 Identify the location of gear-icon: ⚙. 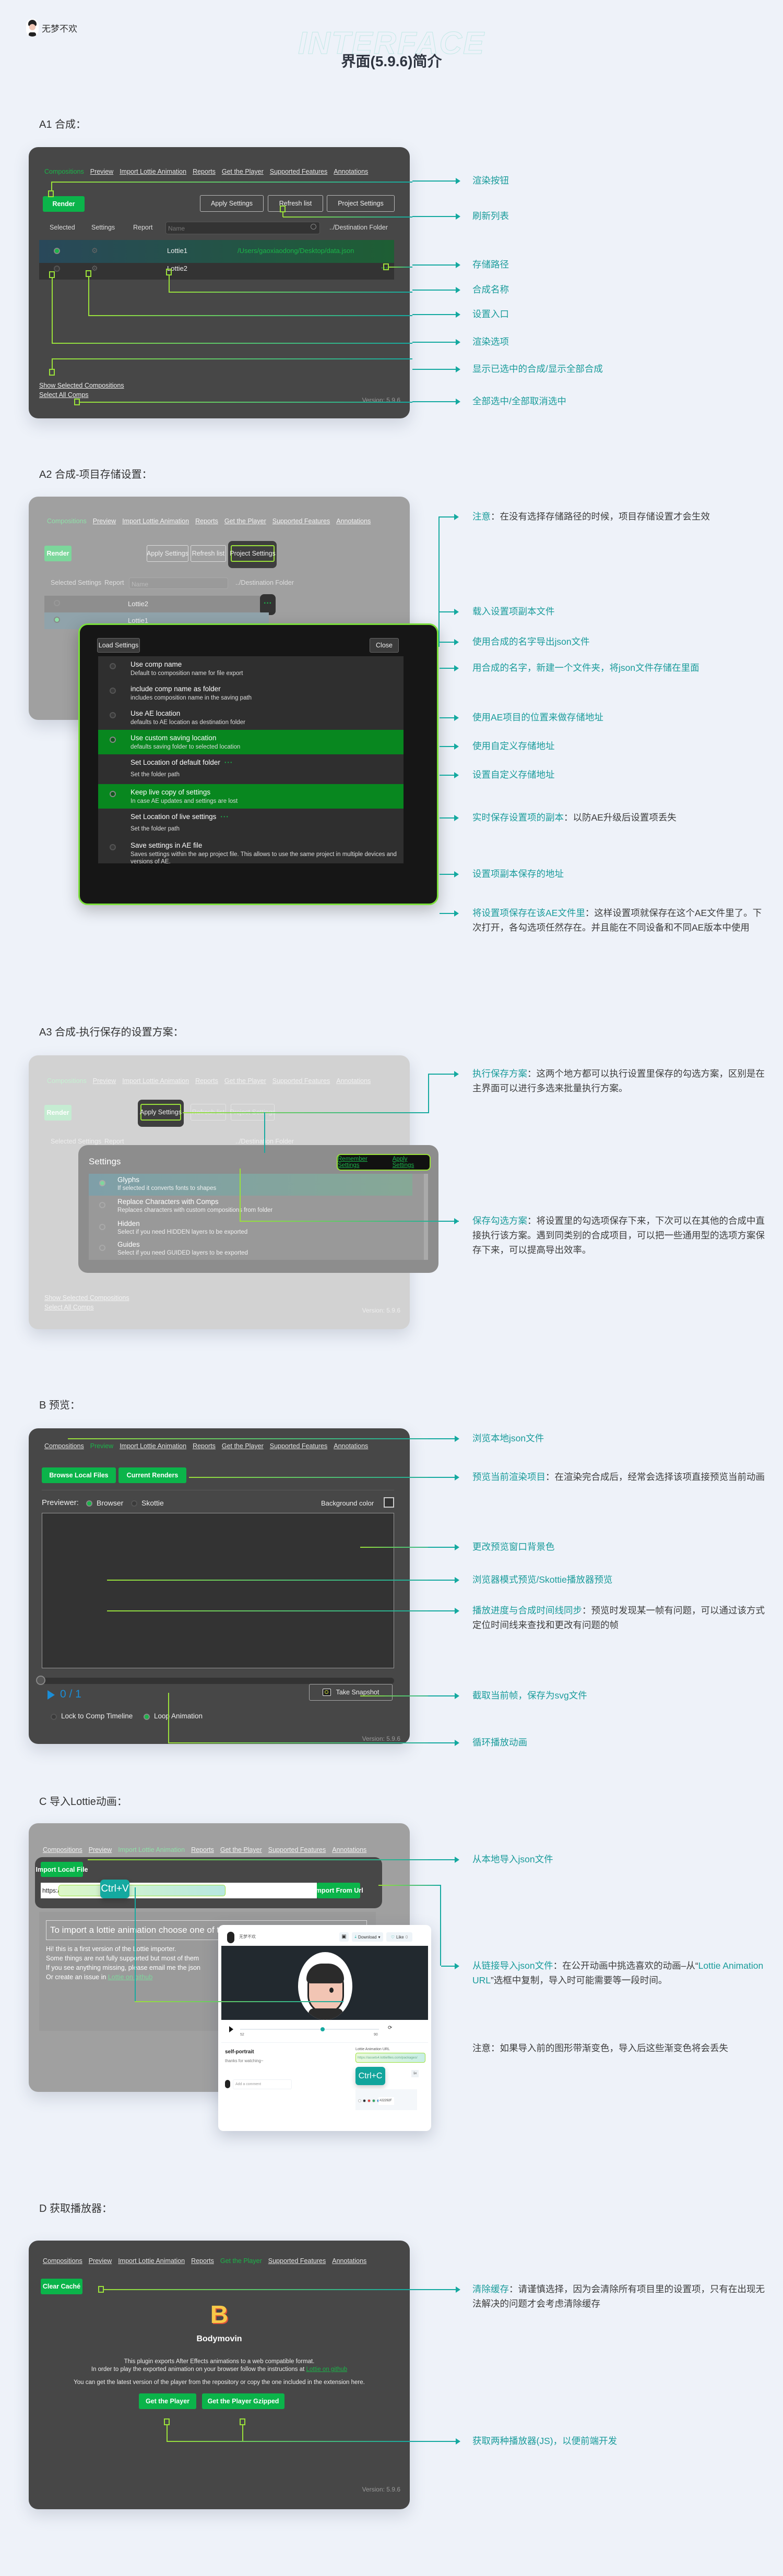
(95, 250).